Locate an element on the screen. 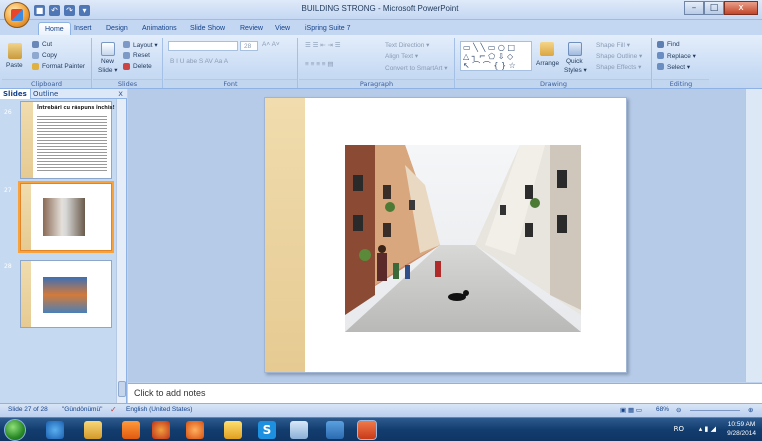 This screenshot has height=441, width=762. window-controls: – □ x is located at coordinates (721, 8).